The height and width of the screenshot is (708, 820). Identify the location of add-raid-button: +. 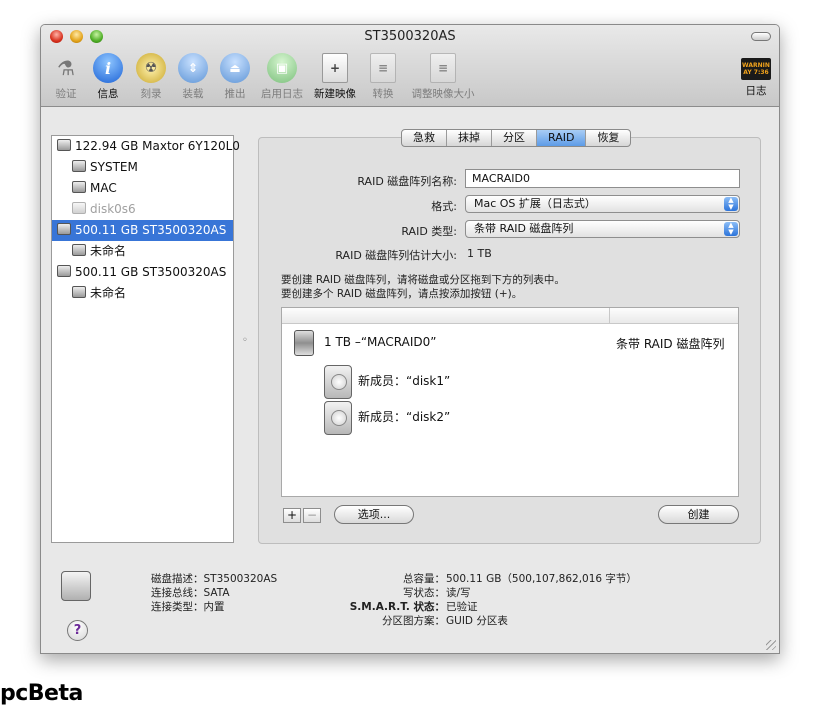
(292, 515).